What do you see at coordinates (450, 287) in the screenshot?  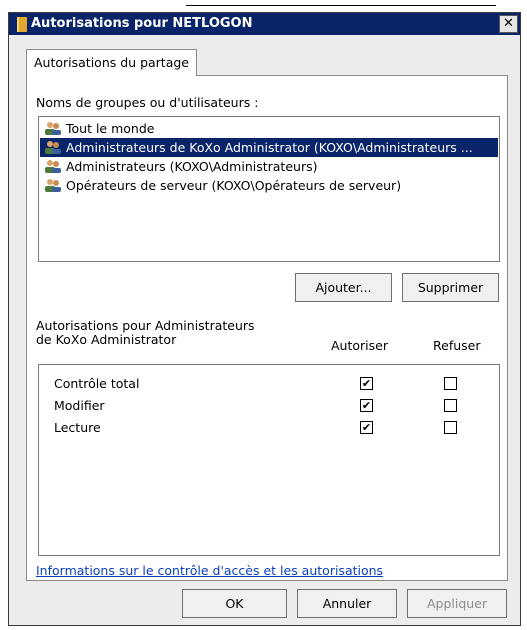 I see `remove-button: Supprimer` at bounding box center [450, 287].